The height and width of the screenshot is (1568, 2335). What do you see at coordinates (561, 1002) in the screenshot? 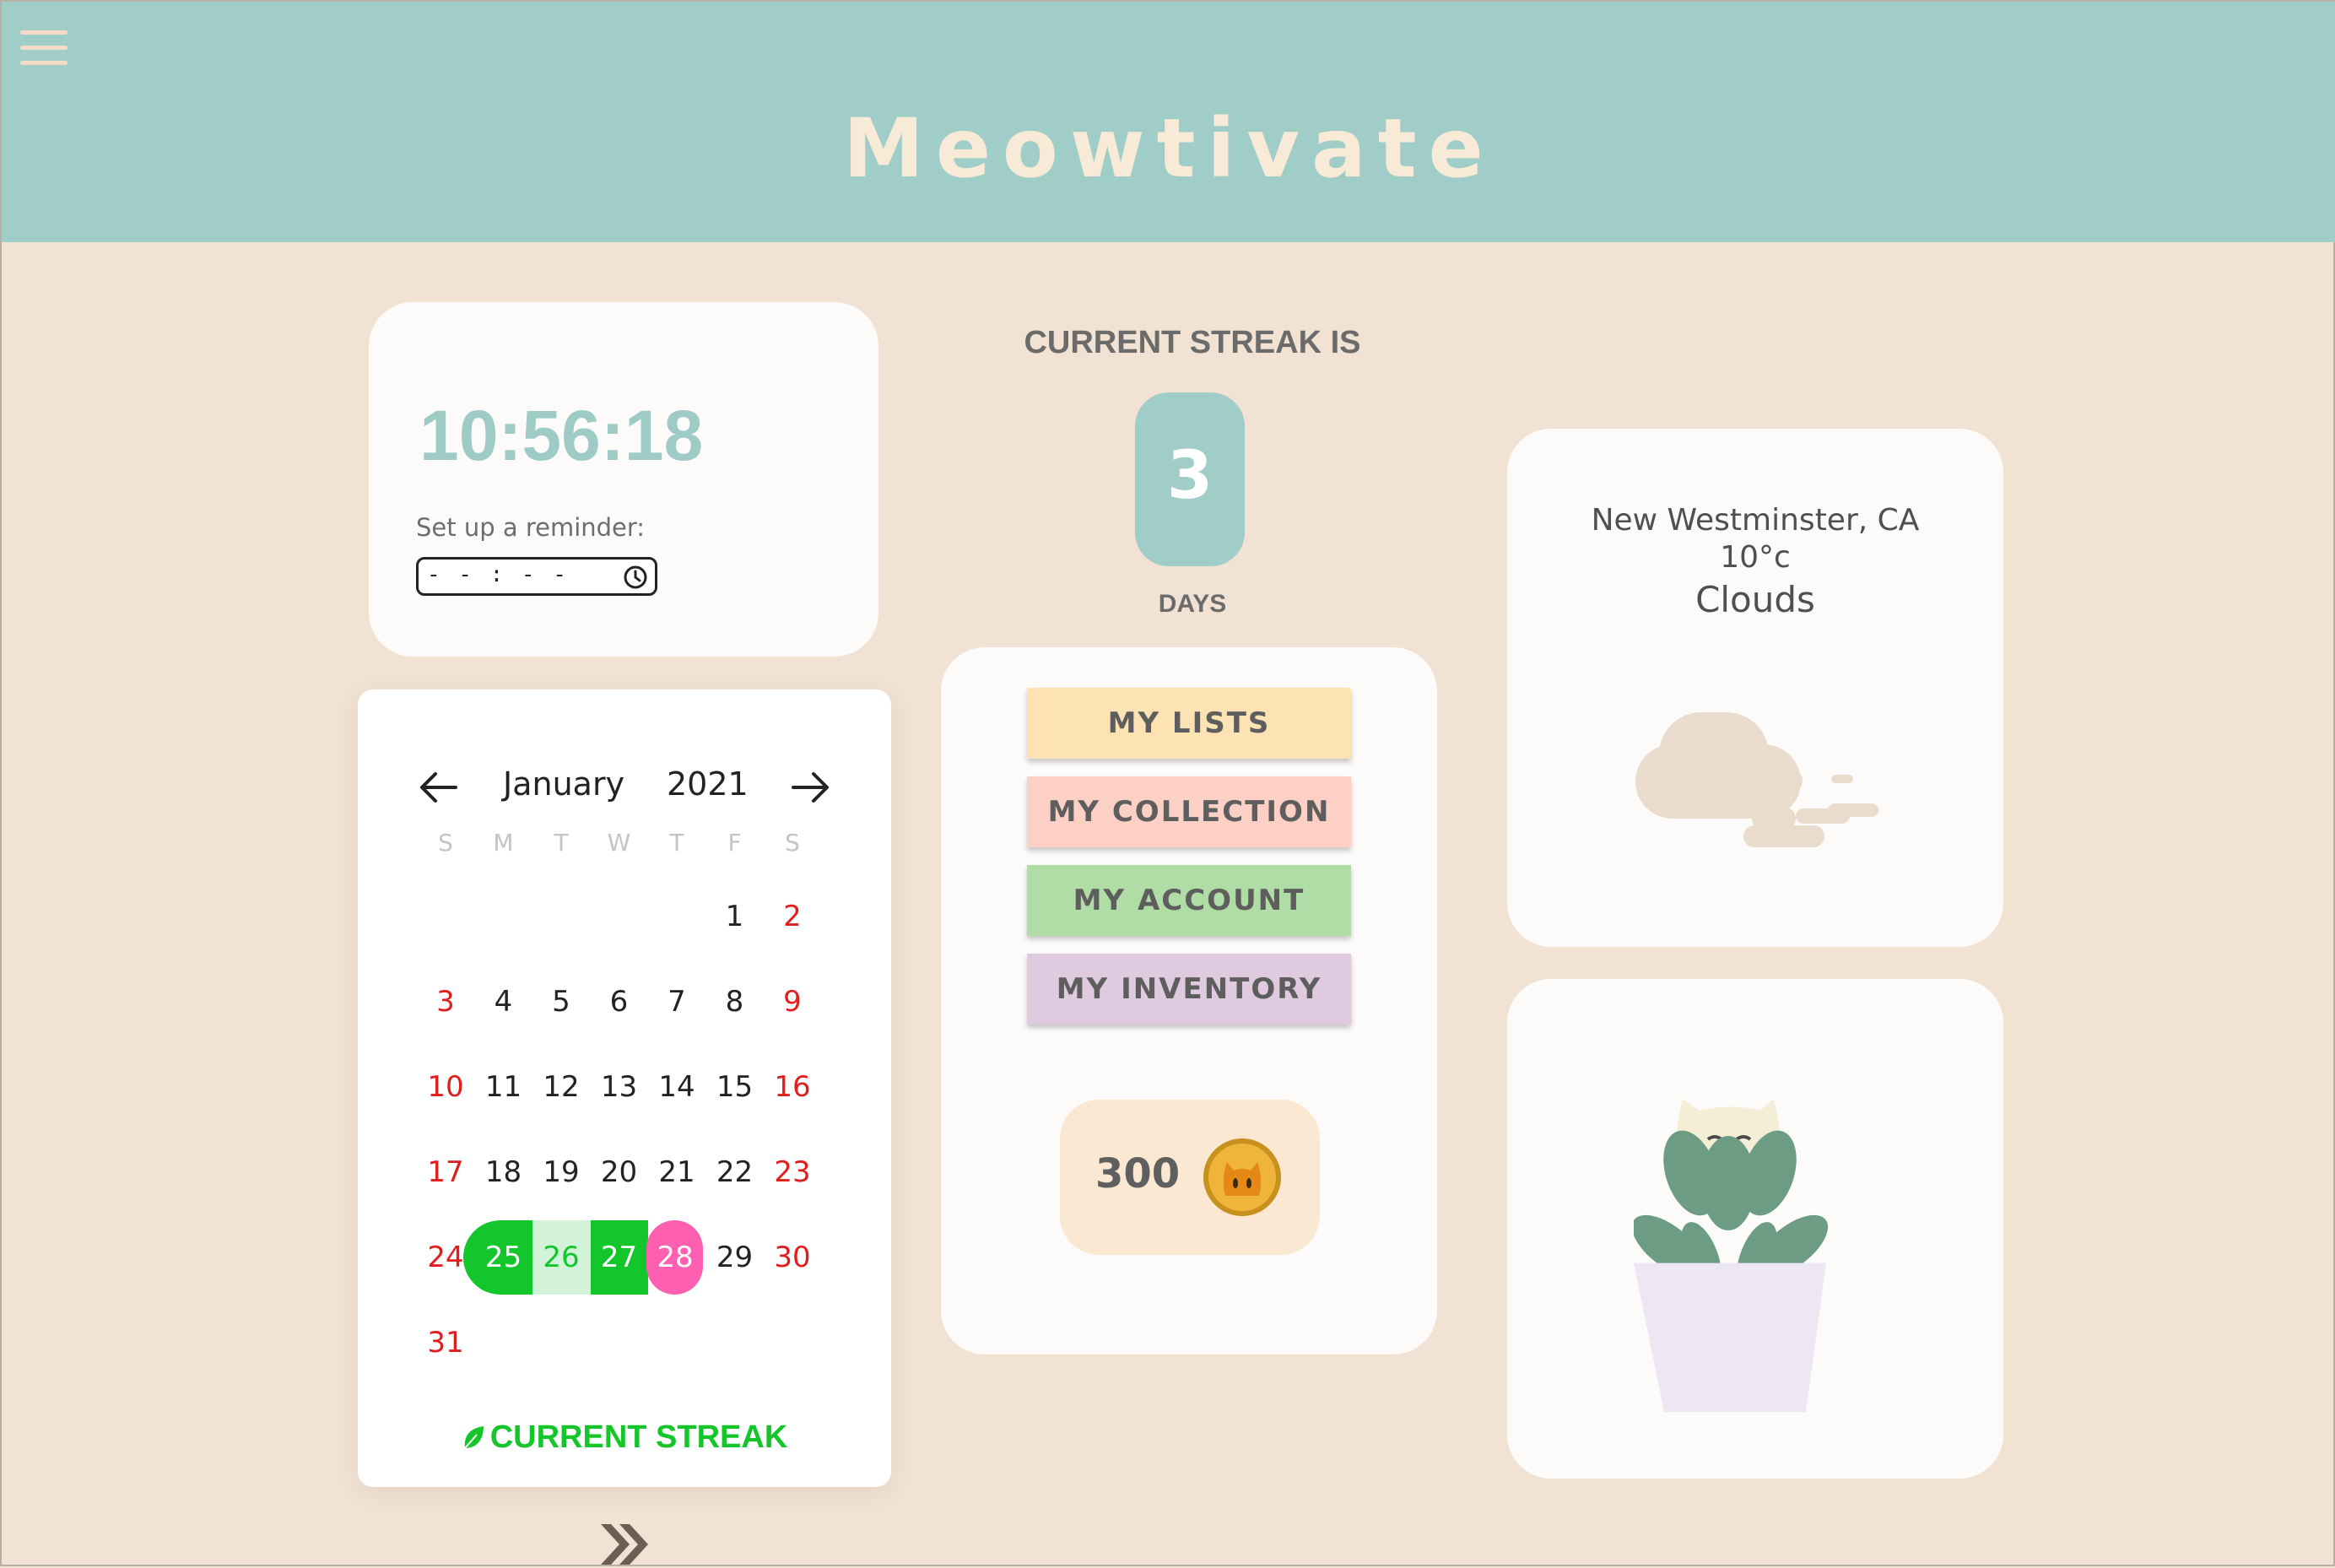
I see `calendar-day: 5` at bounding box center [561, 1002].